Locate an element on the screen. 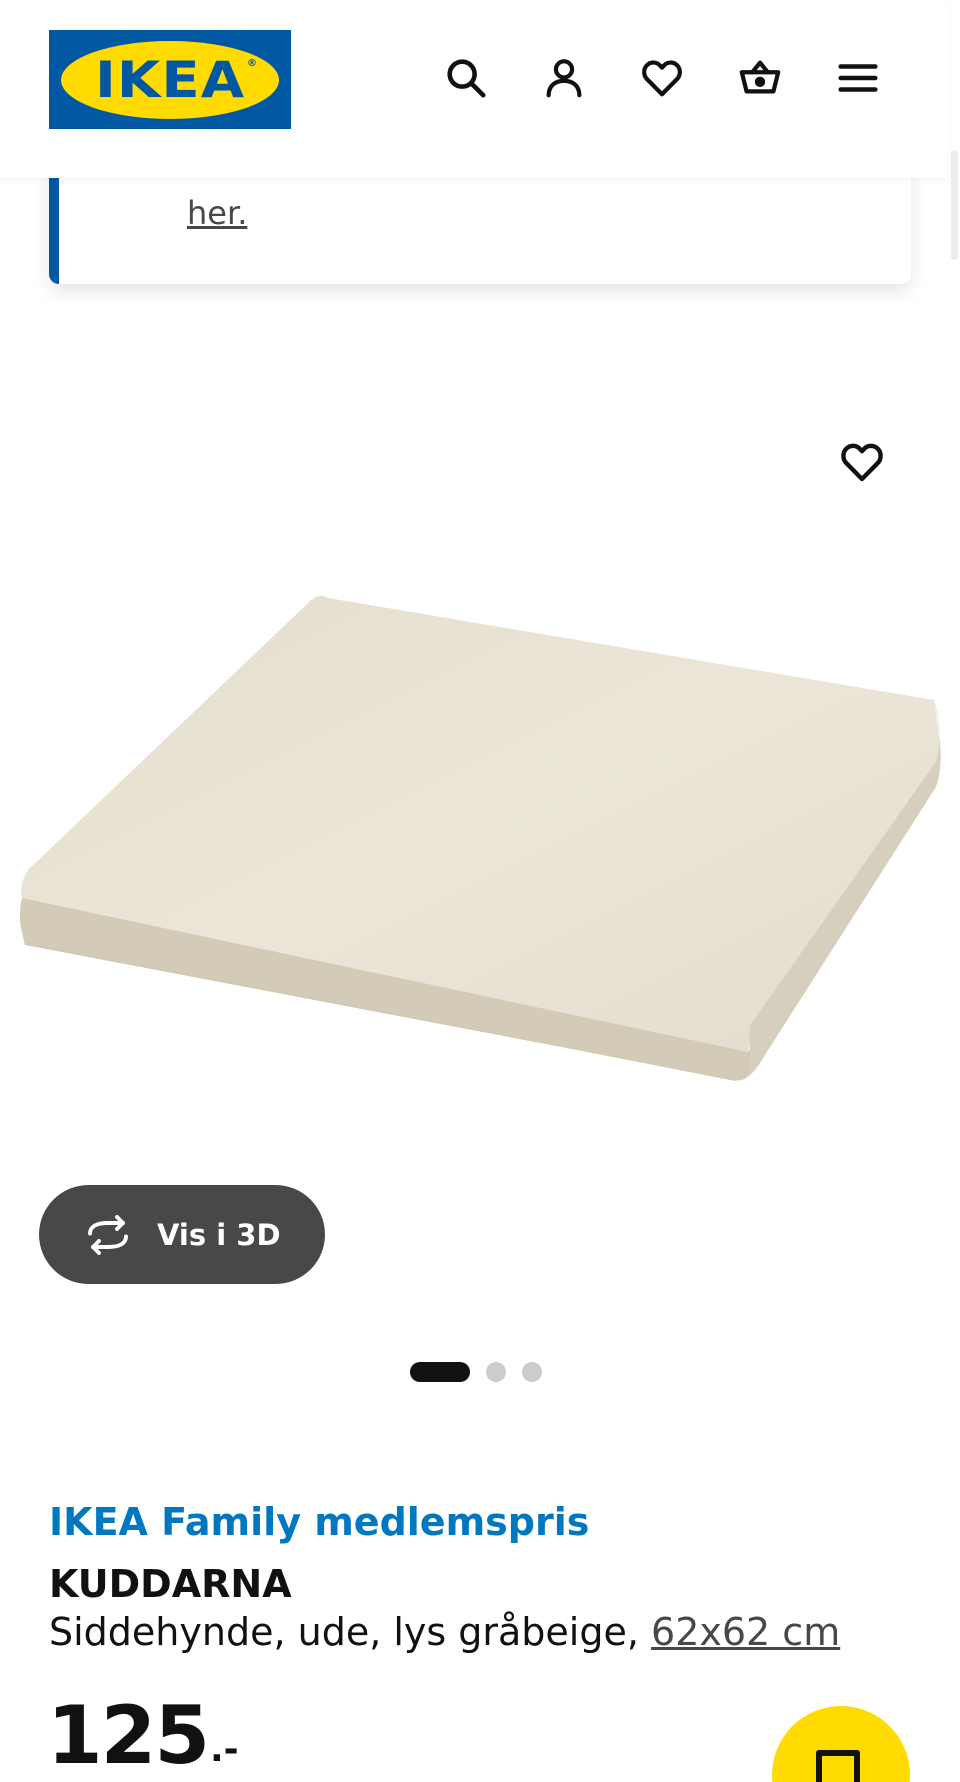  product-description: Siddehynde, ude, lys gråbeige, 62x62 cm is located at coordinates (444, 1632).